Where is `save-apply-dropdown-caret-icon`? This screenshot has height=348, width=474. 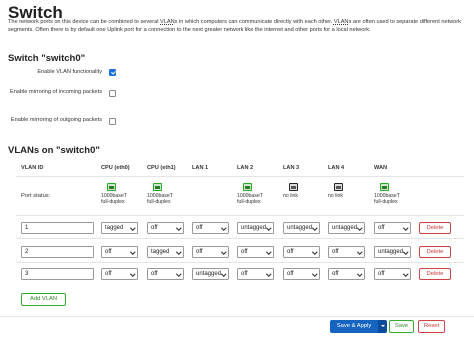 save-apply-dropdown-caret-icon is located at coordinates (382, 326).